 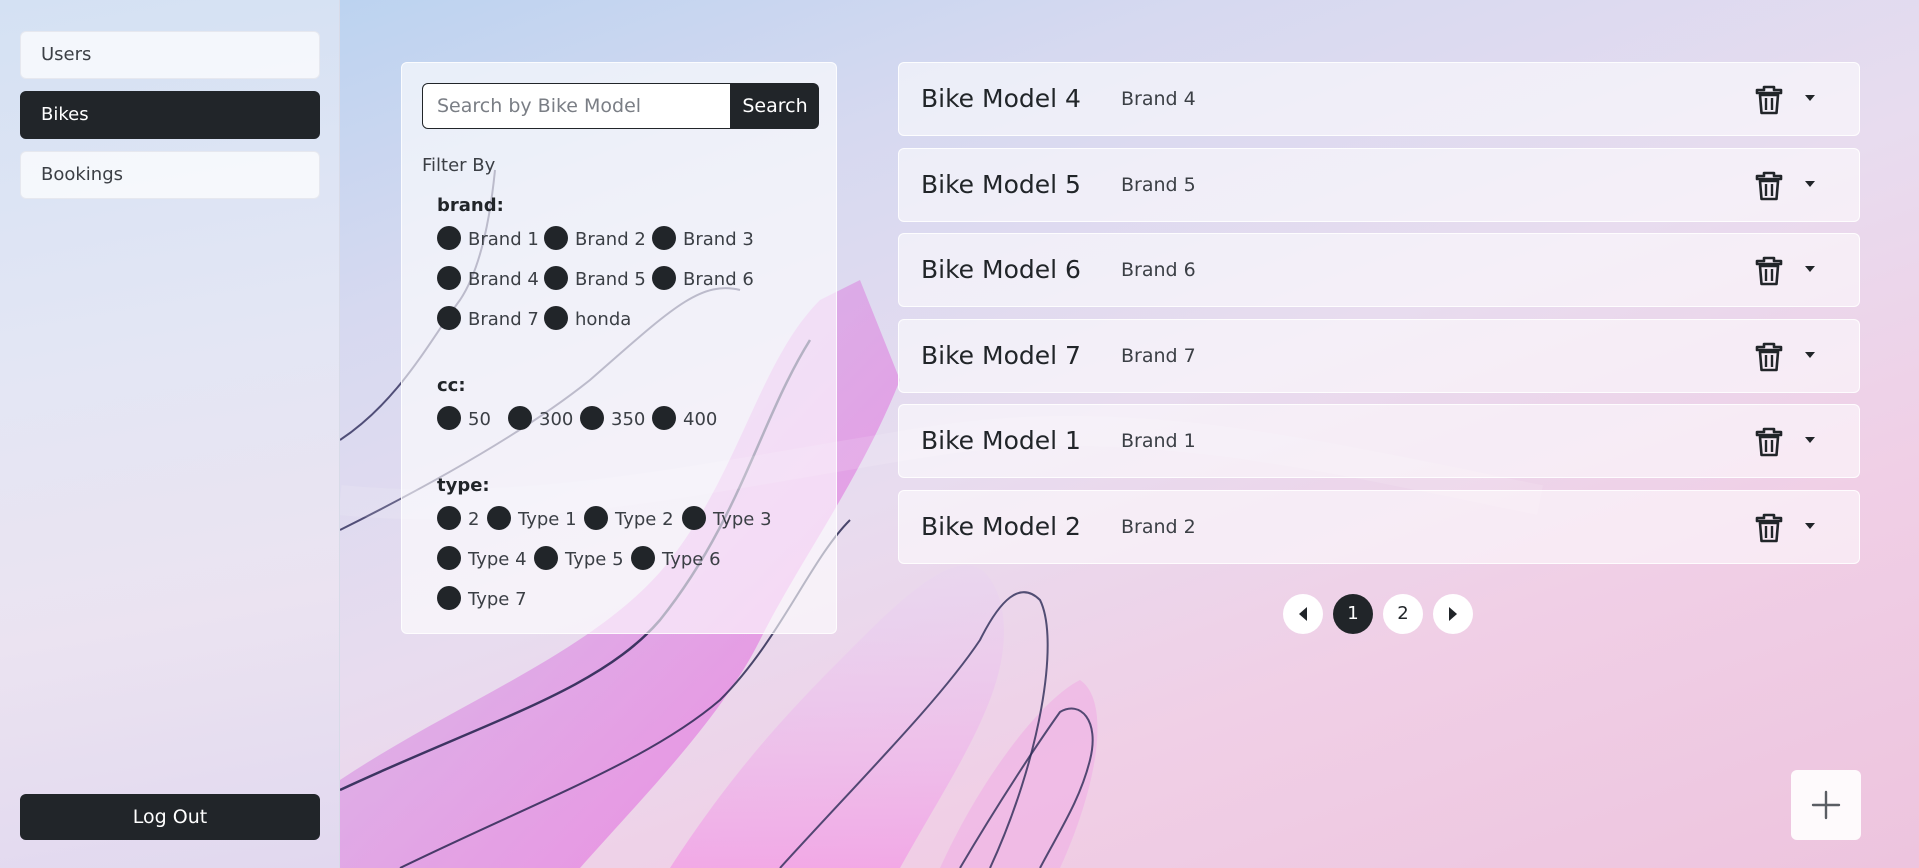 What do you see at coordinates (612, 419) in the screenshot?
I see `filter-option-cc-350: 350` at bounding box center [612, 419].